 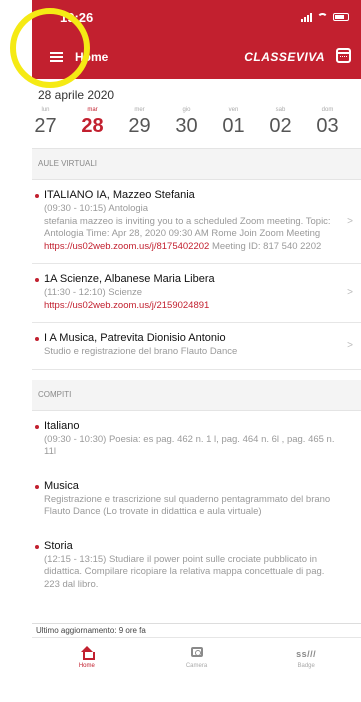 I want to click on item-title: Musica, so click(x=61, y=485).